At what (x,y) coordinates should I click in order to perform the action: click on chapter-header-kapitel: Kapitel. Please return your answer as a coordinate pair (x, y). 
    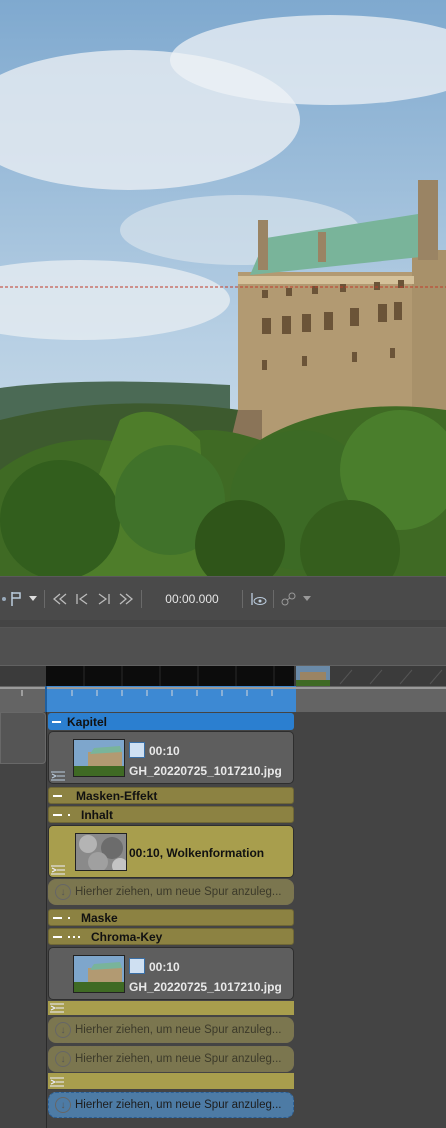
    Looking at the image, I should click on (171, 721).